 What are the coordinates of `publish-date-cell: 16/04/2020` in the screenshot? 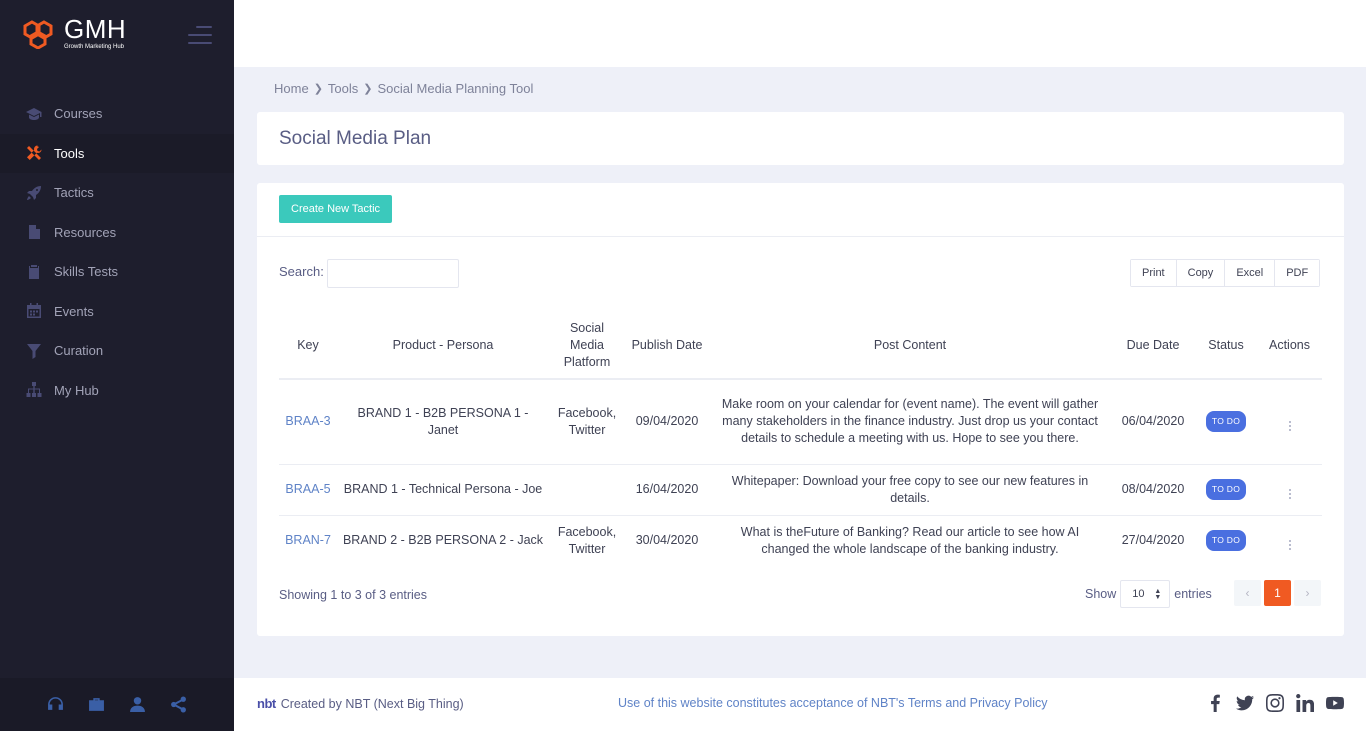 It's located at (667, 490).